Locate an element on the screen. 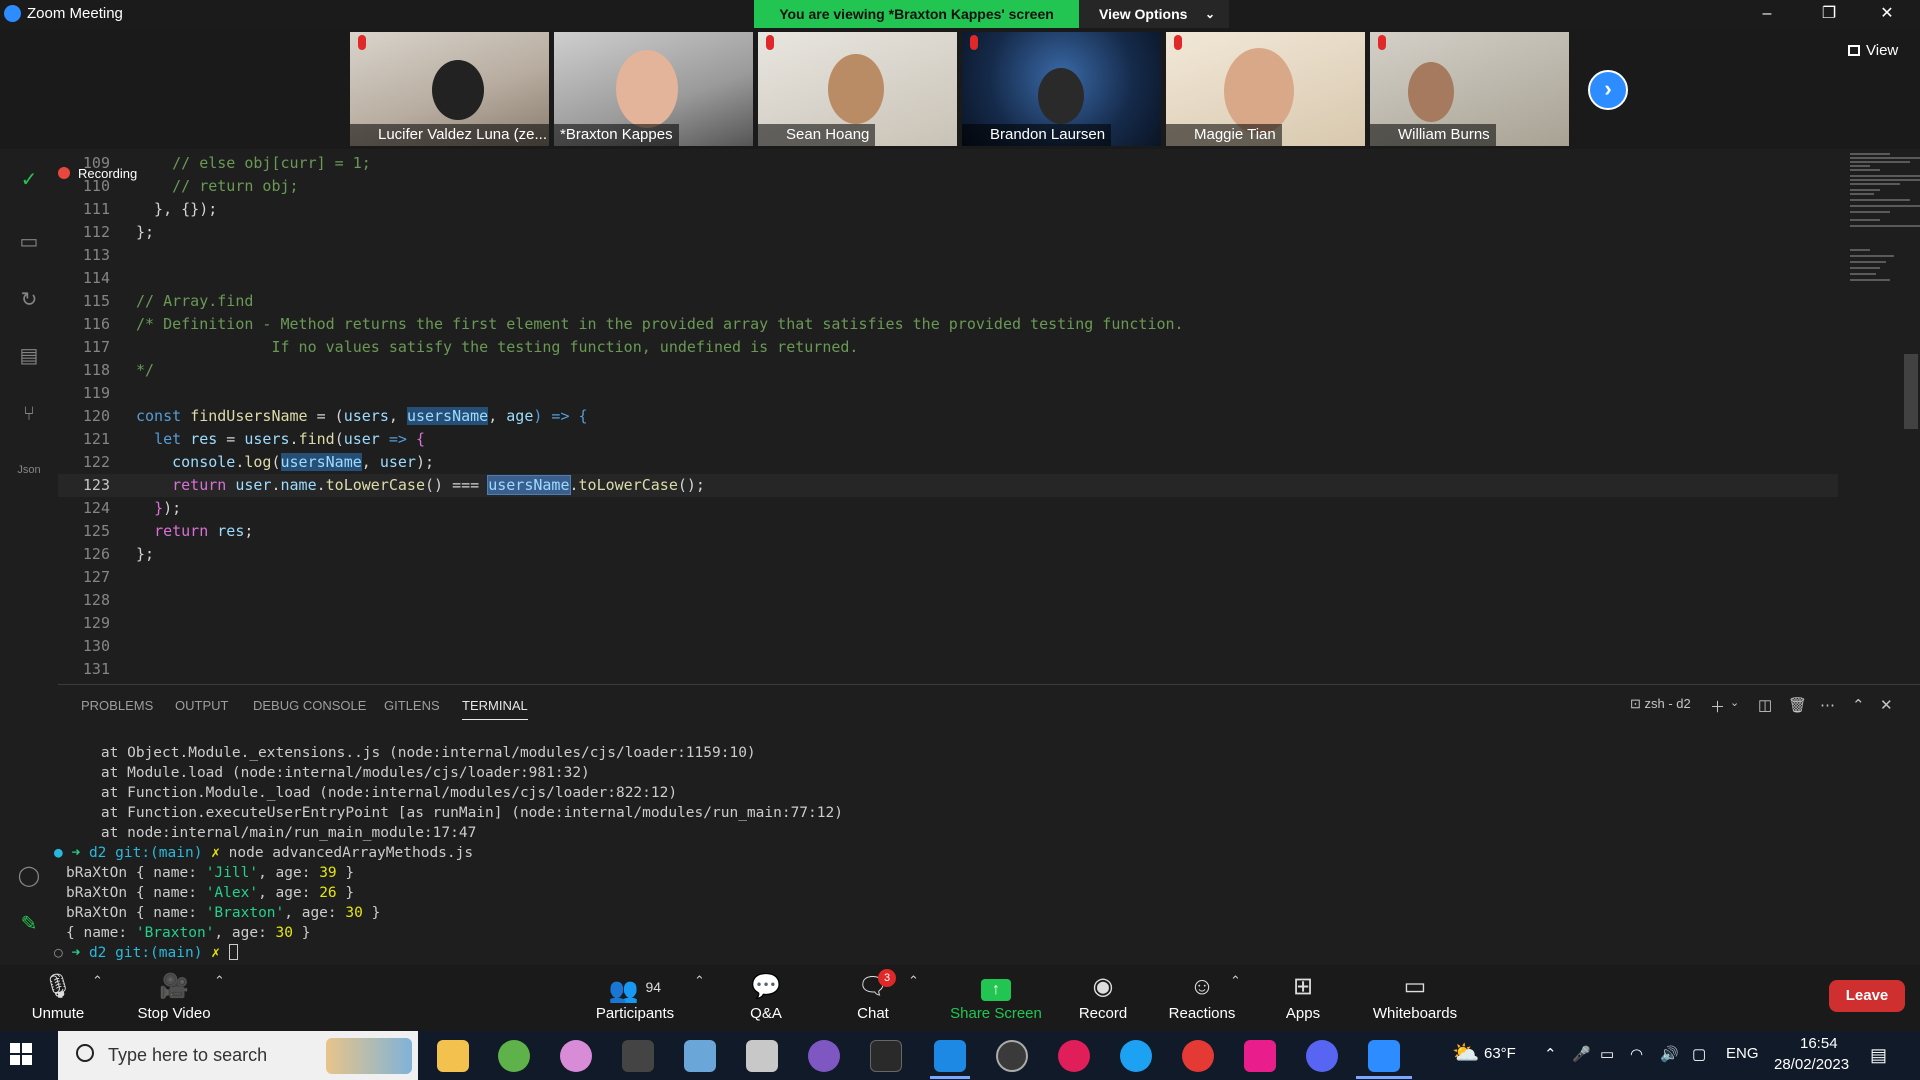 The width and height of the screenshot is (1920, 1080). chevron-down-icon: ⌄ is located at coordinates (1734, 702).